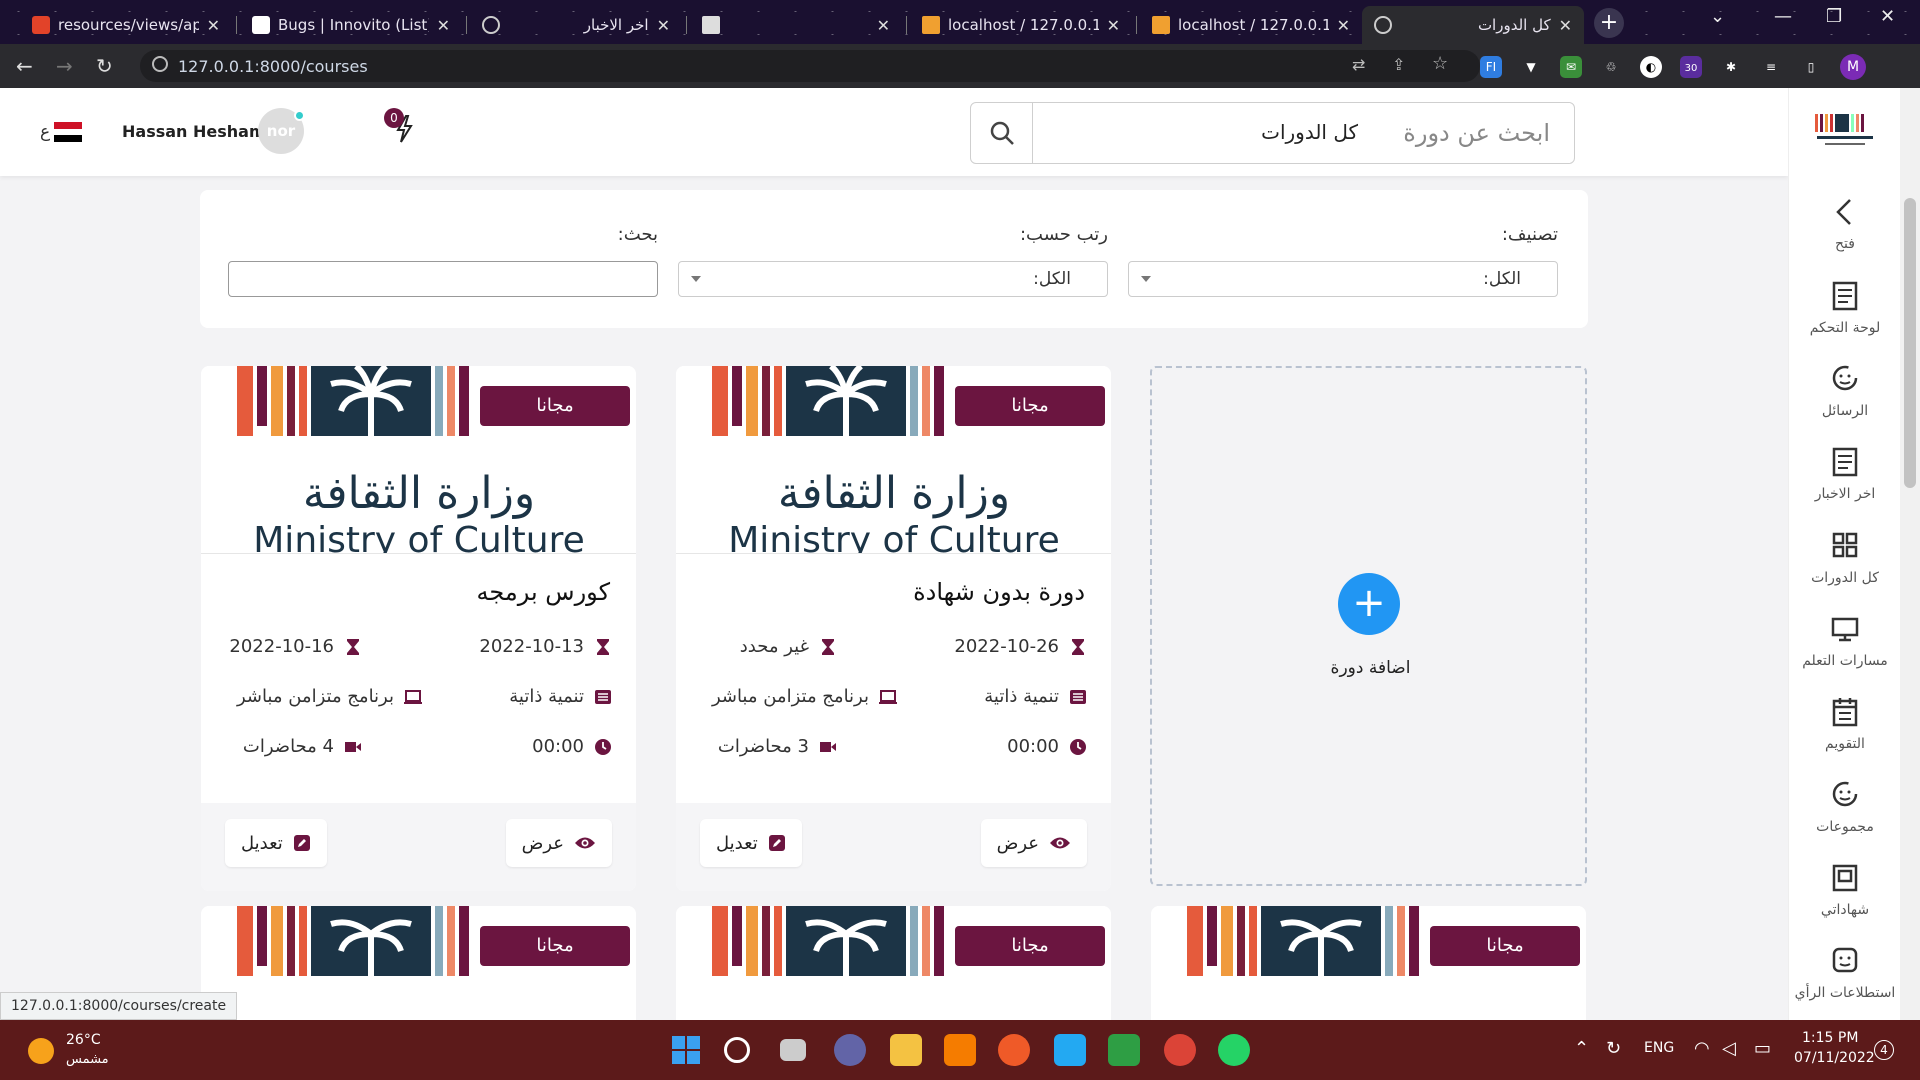 This screenshot has width=1920, height=1080. I want to click on task-view-icon, so click(793, 1050).